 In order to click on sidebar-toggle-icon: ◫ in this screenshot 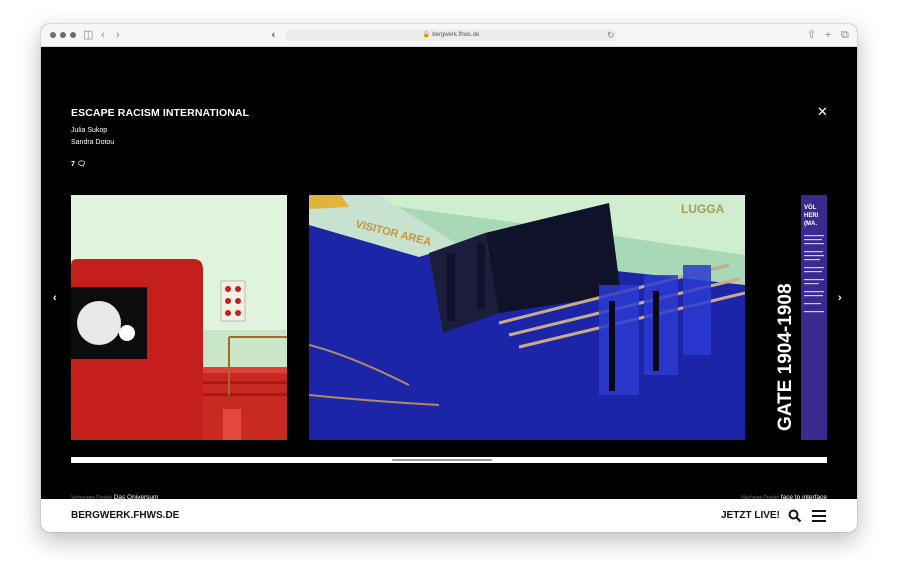, I will do `click(88, 35)`.